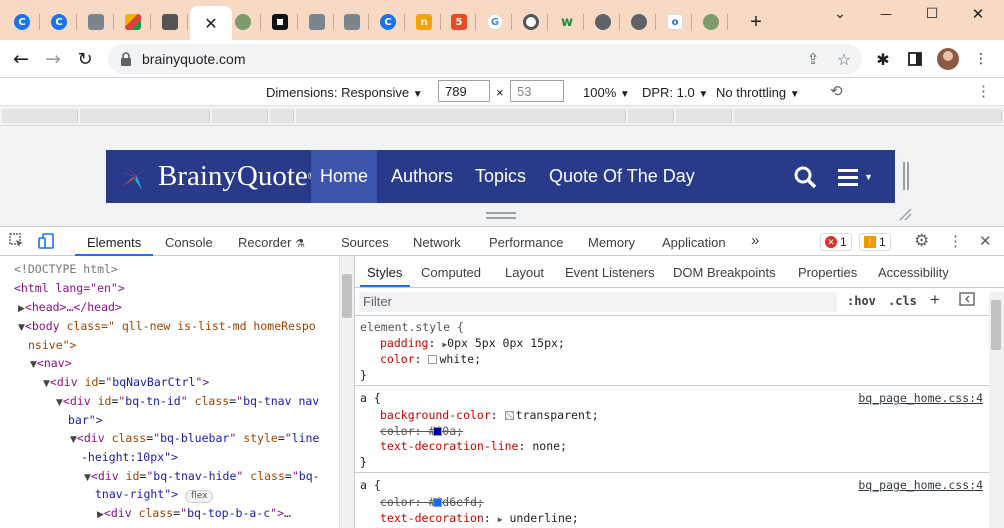 The width and height of the screenshot is (1004, 528). What do you see at coordinates (598, 302) in the screenshot?
I see `styles-filter-input: Filter` at bounding box center [598, 302].